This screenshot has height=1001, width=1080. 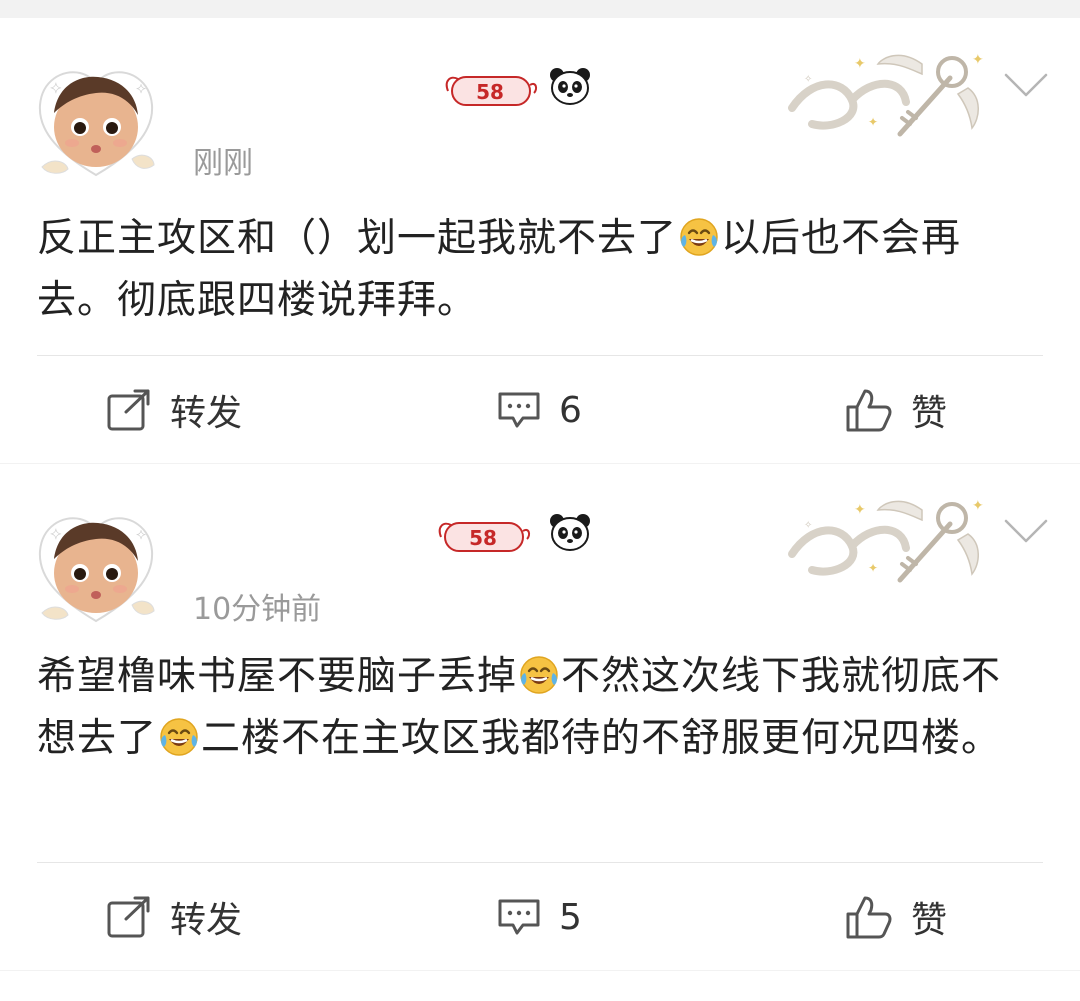 I want to click on post-text-segment: 反正主攻区和（）划一起我就不去了, so click(x=357, y=238).